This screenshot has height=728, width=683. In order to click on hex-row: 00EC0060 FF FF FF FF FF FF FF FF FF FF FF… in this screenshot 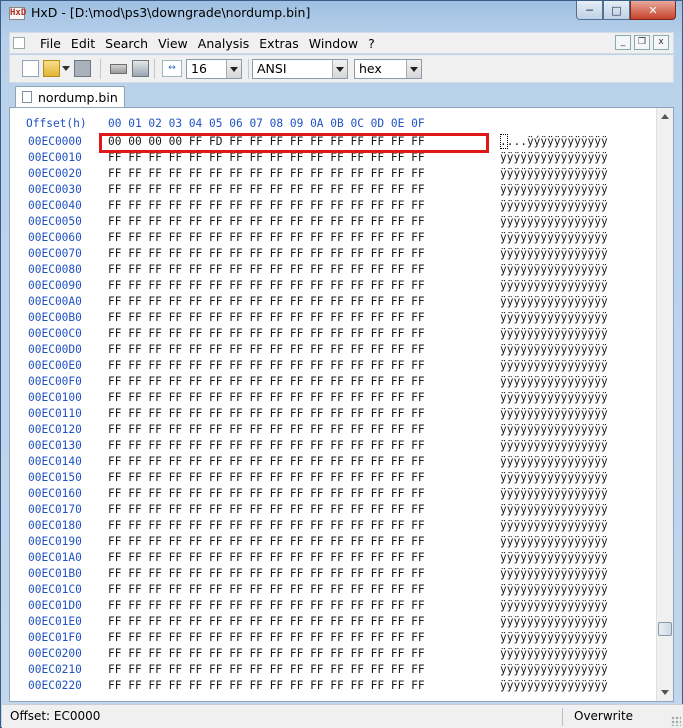, I will do `click(330, 238)`.